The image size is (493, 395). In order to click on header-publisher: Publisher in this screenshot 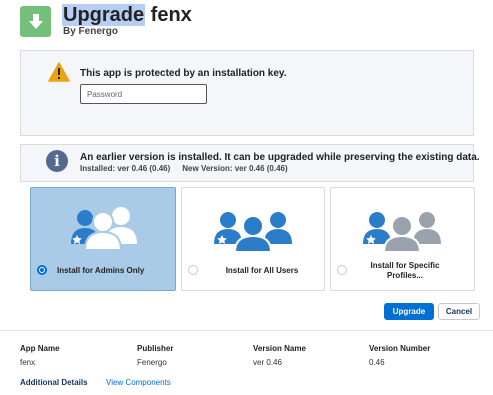, I will do `click(155, 348)`.